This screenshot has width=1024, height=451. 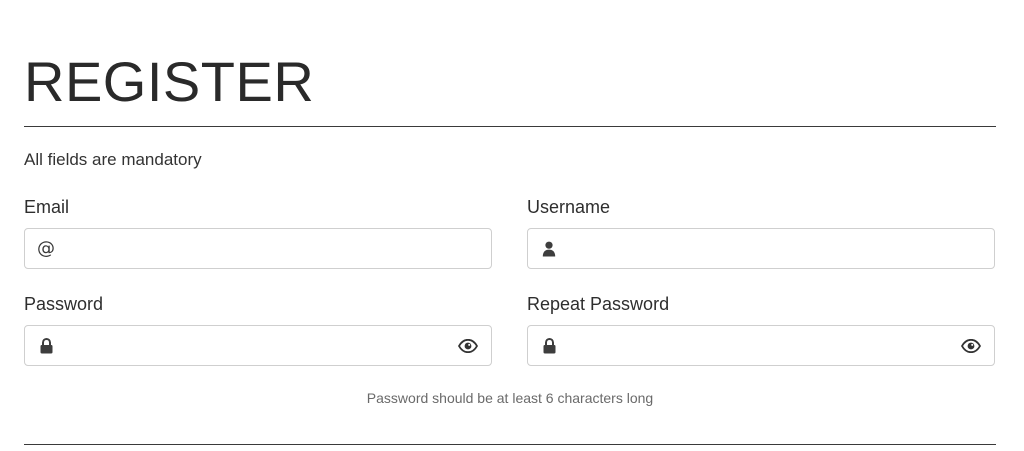 I want to click on username-input, so click(x=761, y=248).